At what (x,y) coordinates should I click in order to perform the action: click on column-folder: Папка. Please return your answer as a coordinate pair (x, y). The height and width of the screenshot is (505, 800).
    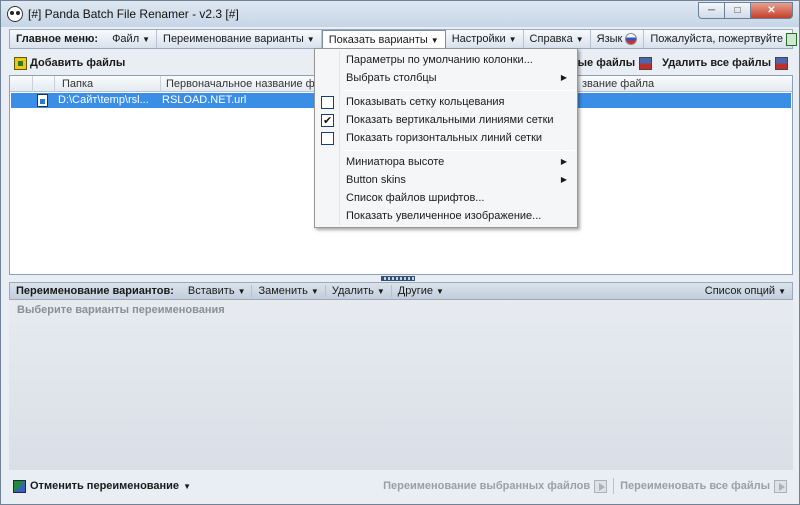
    Looking at the image, I should click on (77, 84).